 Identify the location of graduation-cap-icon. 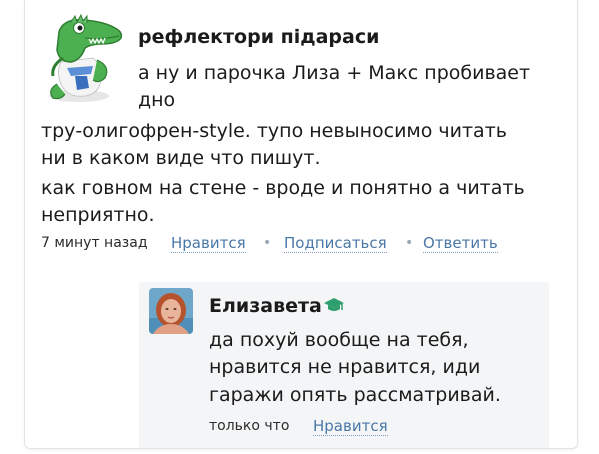
(333, 304).